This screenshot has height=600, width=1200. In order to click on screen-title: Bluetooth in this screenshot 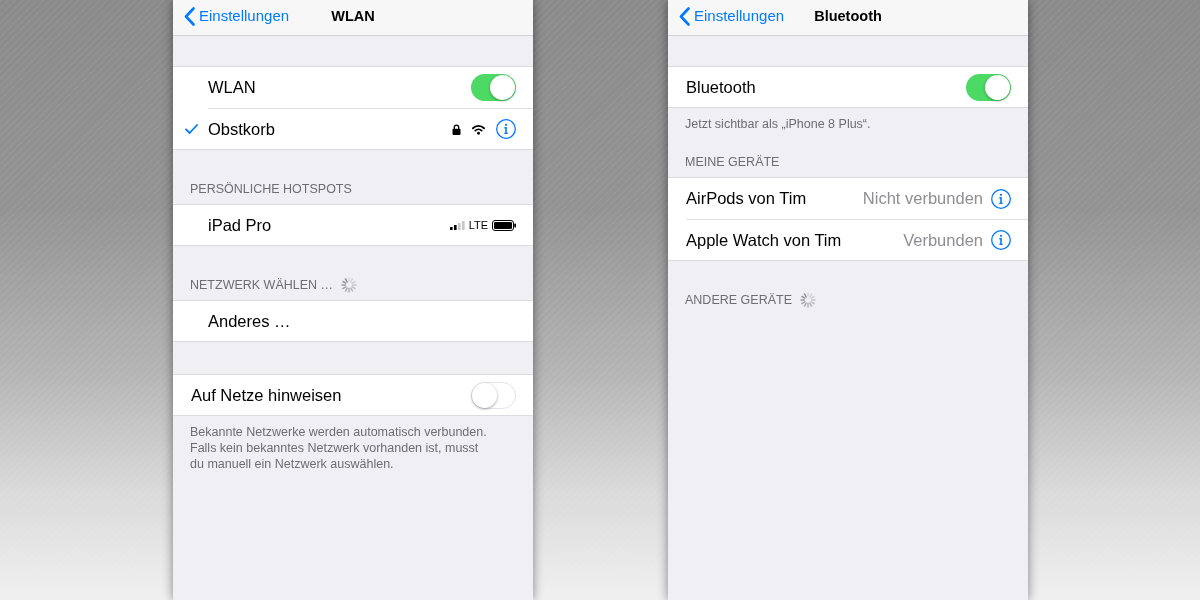, I will do `click(848, 16)`.